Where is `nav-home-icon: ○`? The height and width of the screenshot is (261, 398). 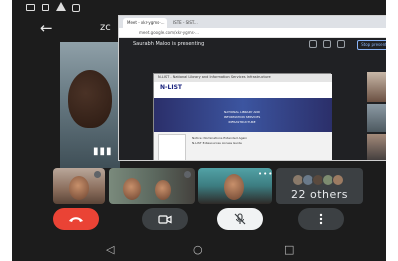 nav-home-icon: ○ is located at coordinates (198, 250).